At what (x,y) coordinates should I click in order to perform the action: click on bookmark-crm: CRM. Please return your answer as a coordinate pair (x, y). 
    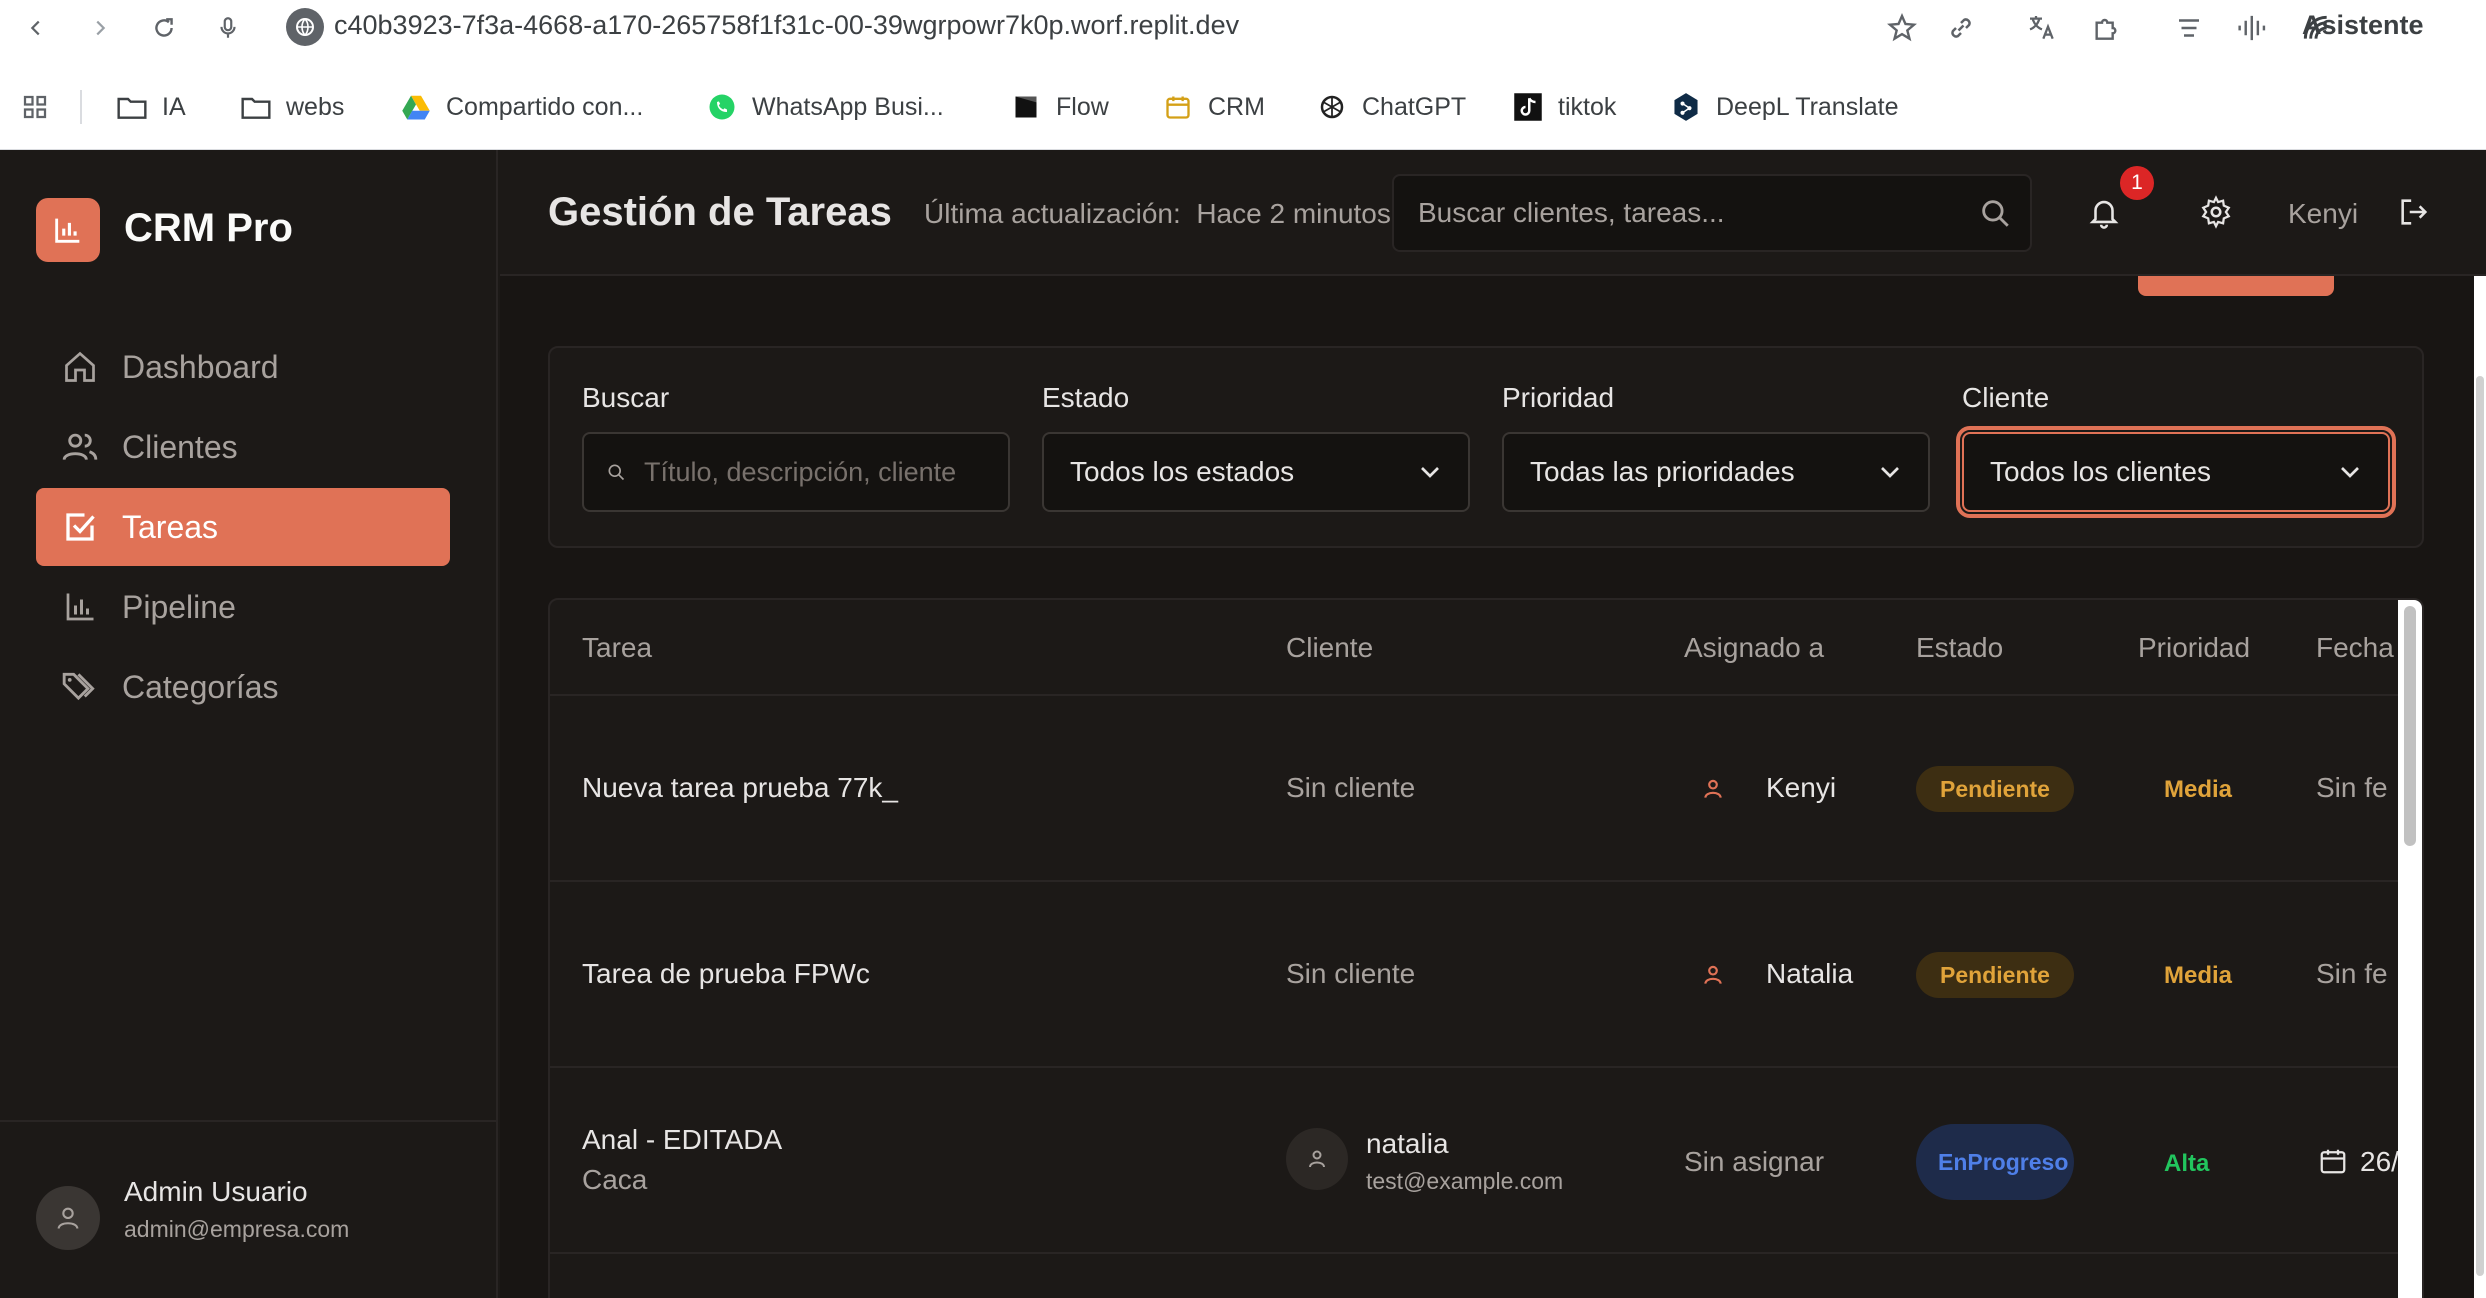
    Looking at the image, I should click on (1213, 107).